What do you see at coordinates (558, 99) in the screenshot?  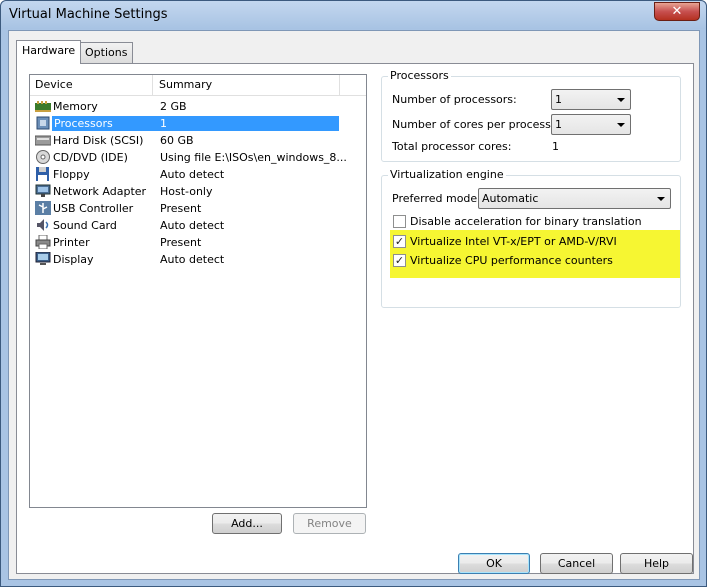 I see `num-processors-value: 1` at bounding box center [558, 99].